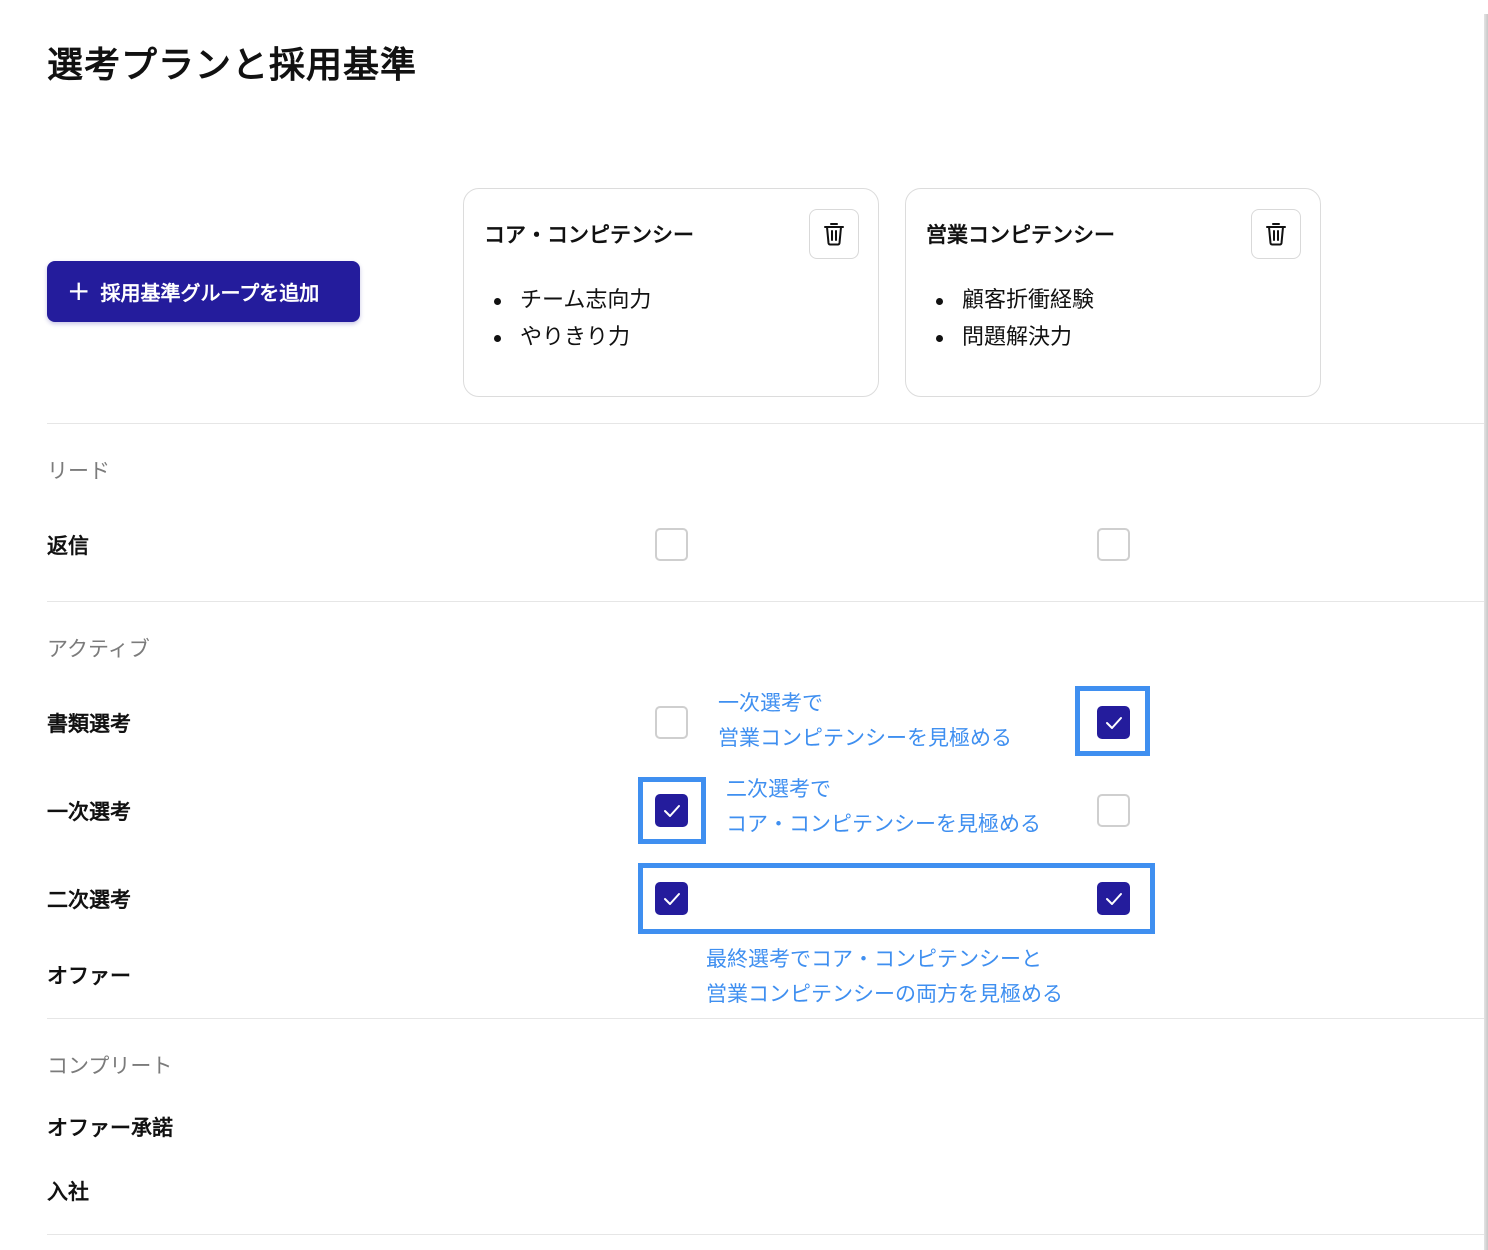 Image resolution: width=1488 pixels, height=1250 pixels. What do you see at coordinates (1113, 544) in the screenshot?
I see `checkbox-reply-sales` at bounding box center [1113, 544].